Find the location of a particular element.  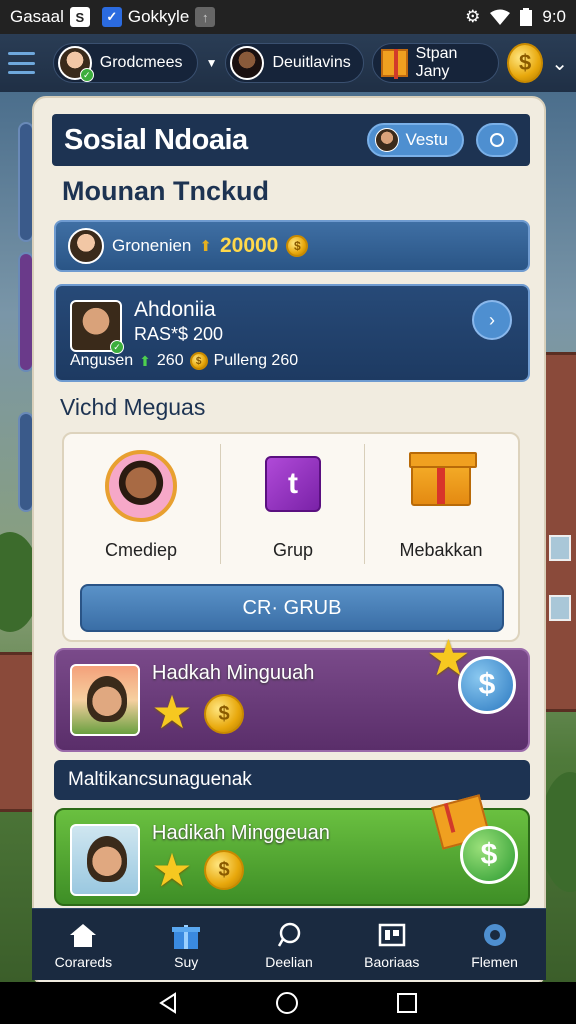

home-nav-icon is located at coordinates (287, 1003).